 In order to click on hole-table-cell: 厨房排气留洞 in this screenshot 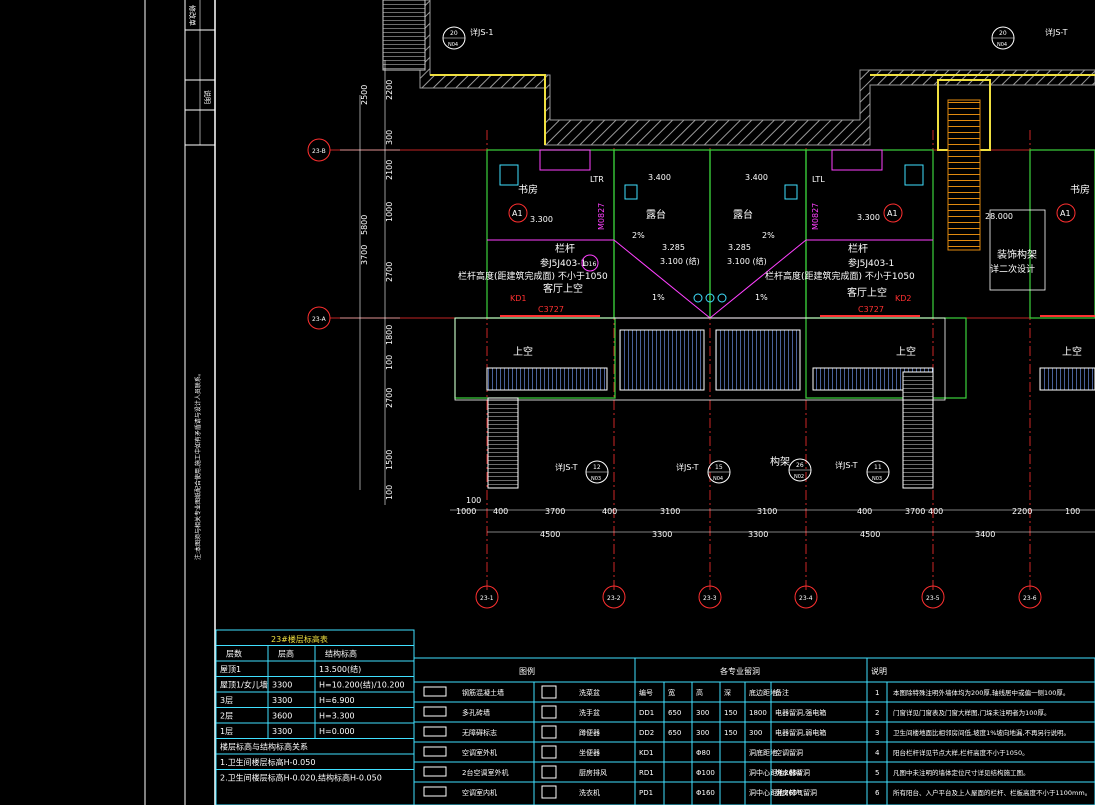, I will do `click(796, 792)`.